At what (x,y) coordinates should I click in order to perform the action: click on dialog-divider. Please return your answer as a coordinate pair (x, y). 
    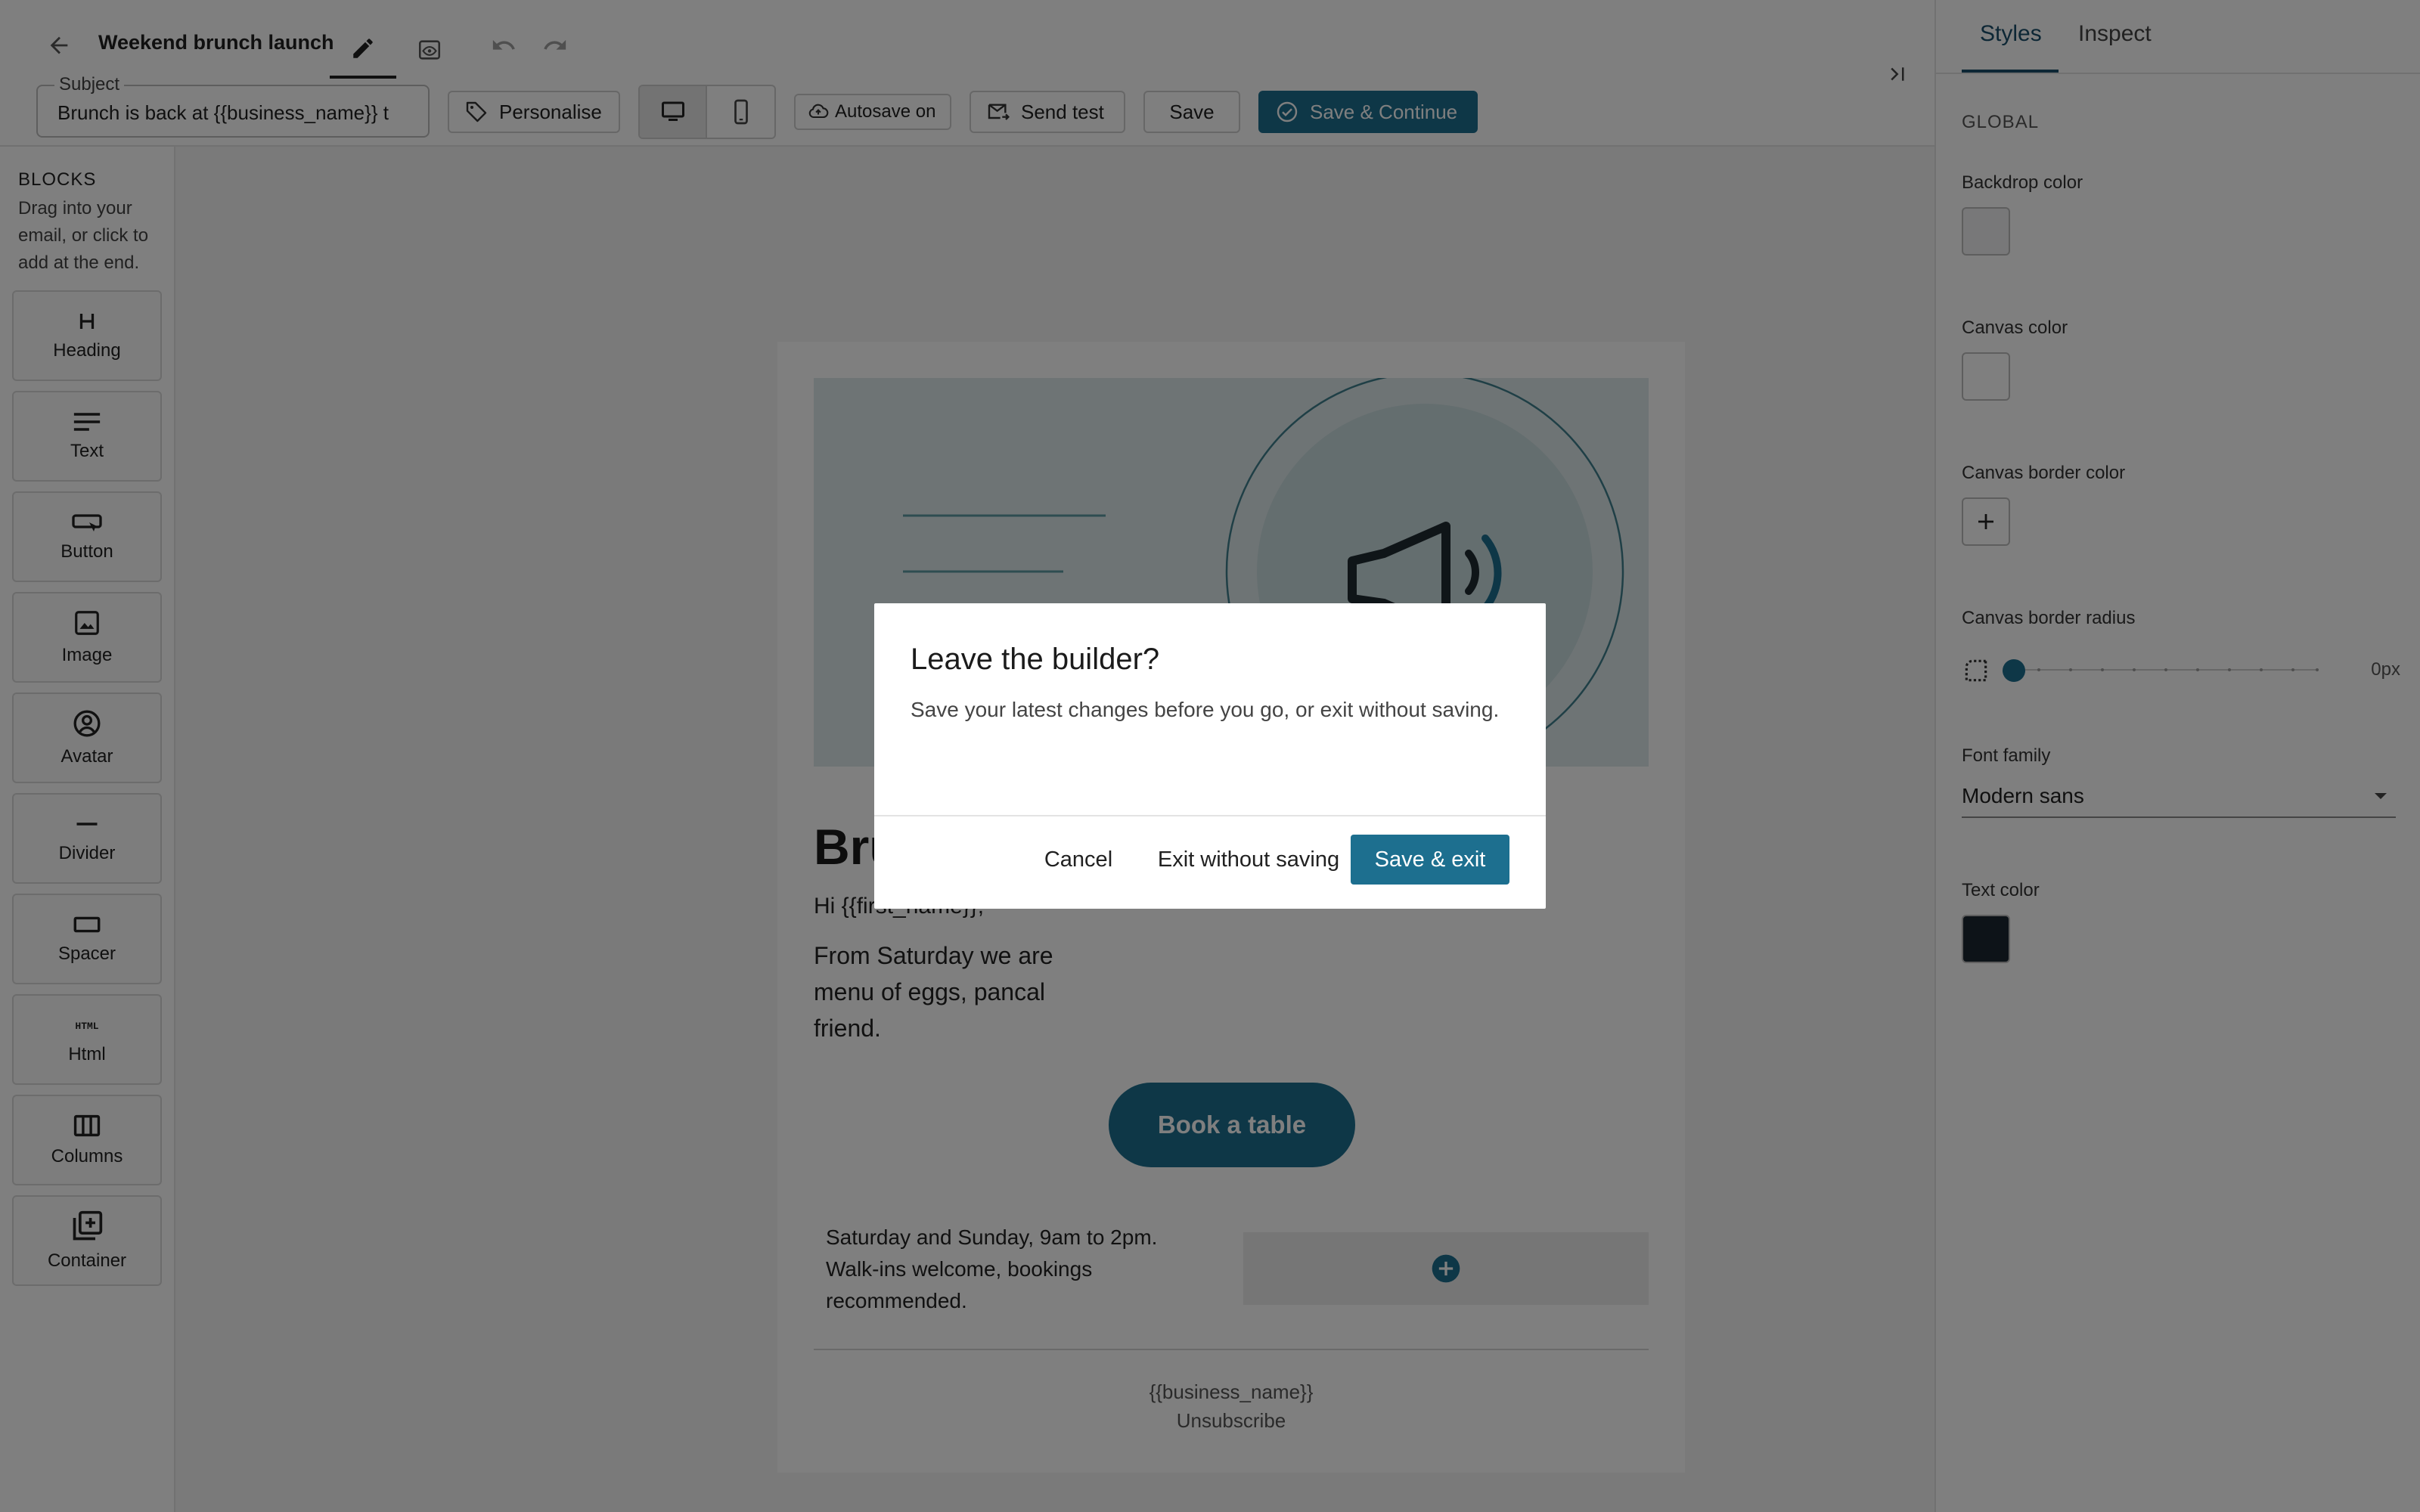
    Looking at the image, I should click on (1210, 815).